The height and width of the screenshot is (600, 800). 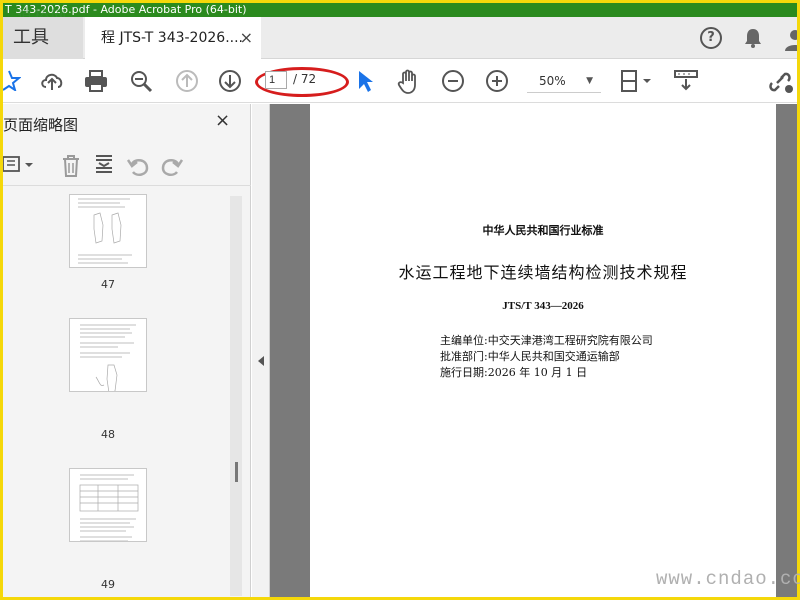 What do you see at coordinates (497, 81) in the screenshot?
I see `zoom-in-icon` at bounding box center [497, 81].